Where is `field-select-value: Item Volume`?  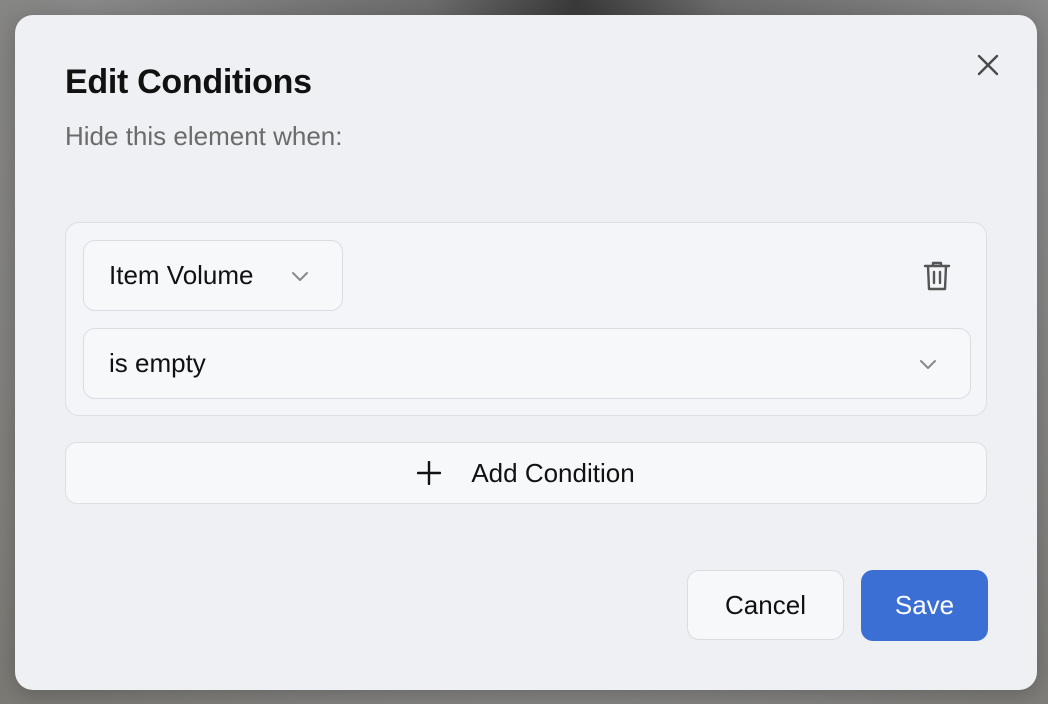 field-select-value: Item Volume is located at coordinates (181, 275).